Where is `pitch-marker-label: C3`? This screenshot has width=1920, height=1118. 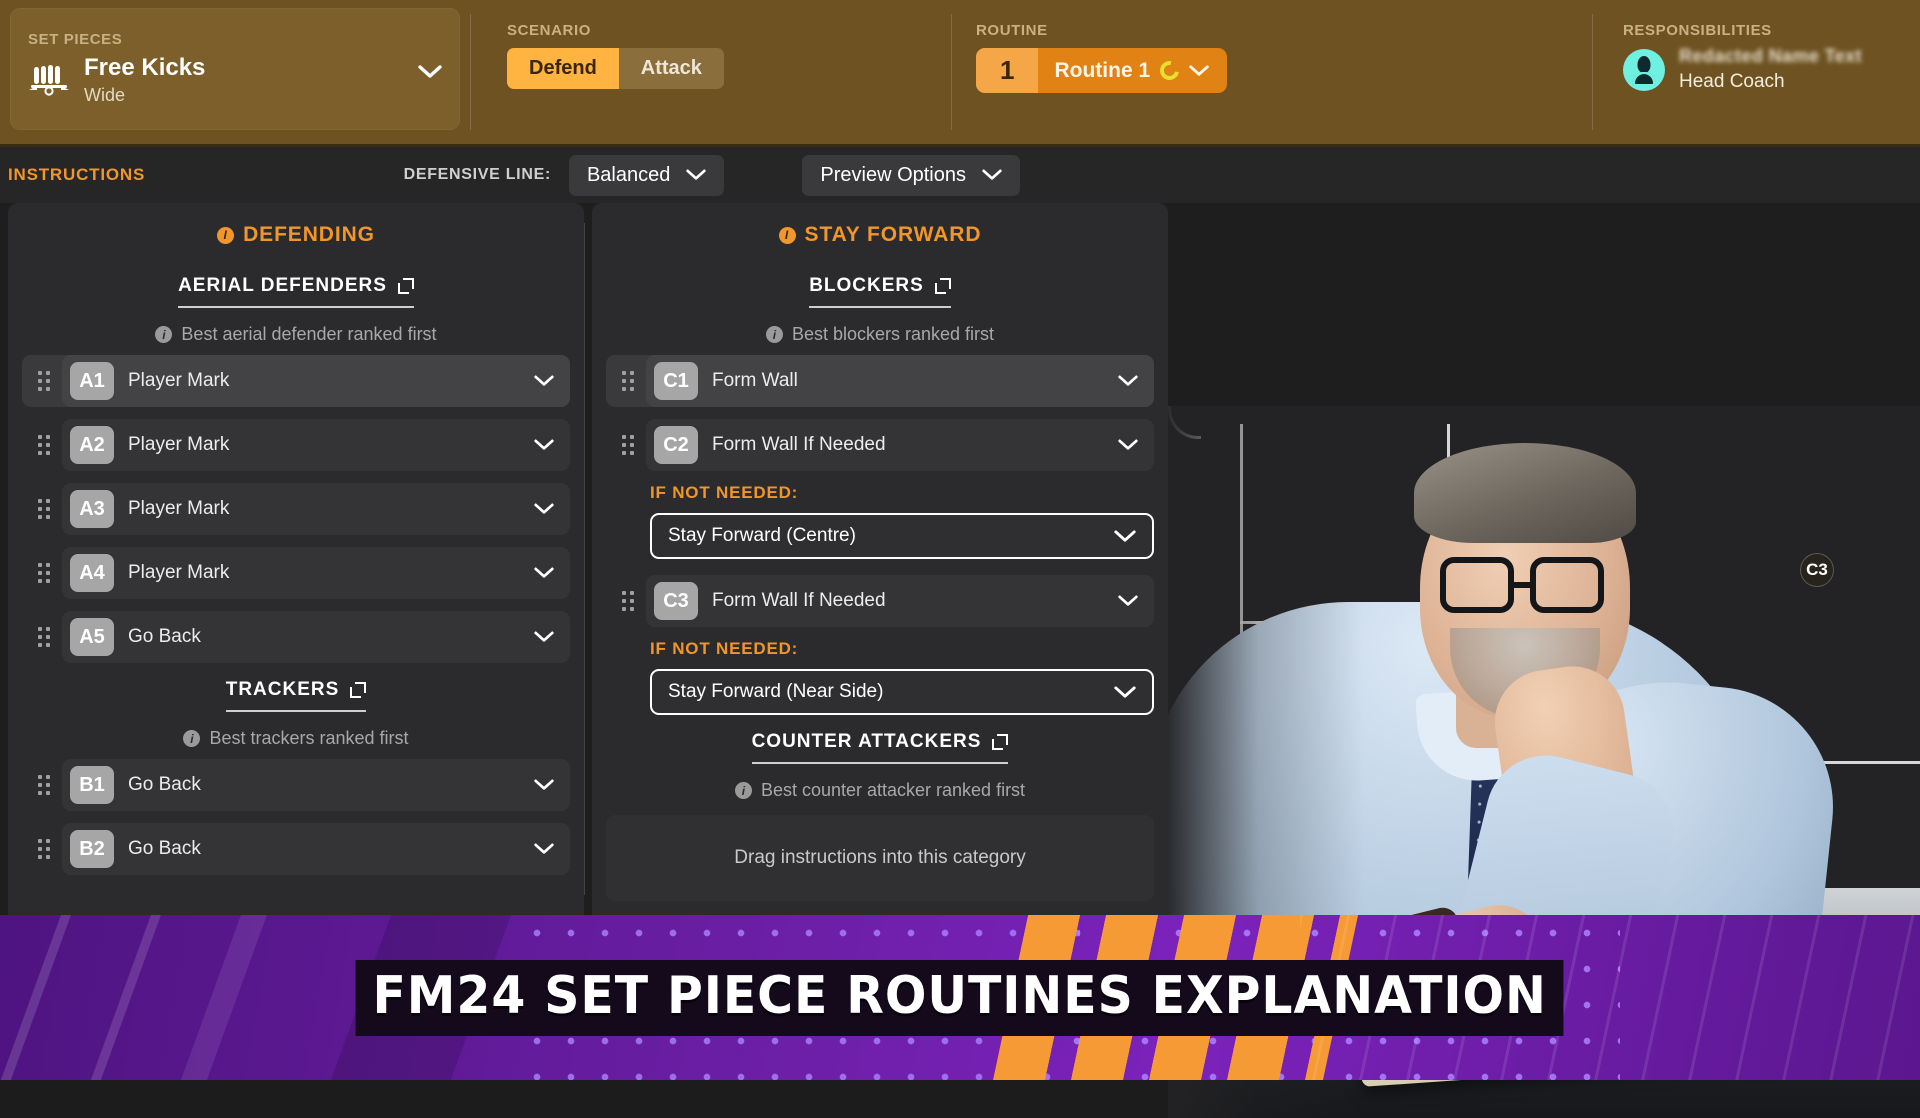
pitch-marker-label: C3 is located at coordinates (1817, 569).